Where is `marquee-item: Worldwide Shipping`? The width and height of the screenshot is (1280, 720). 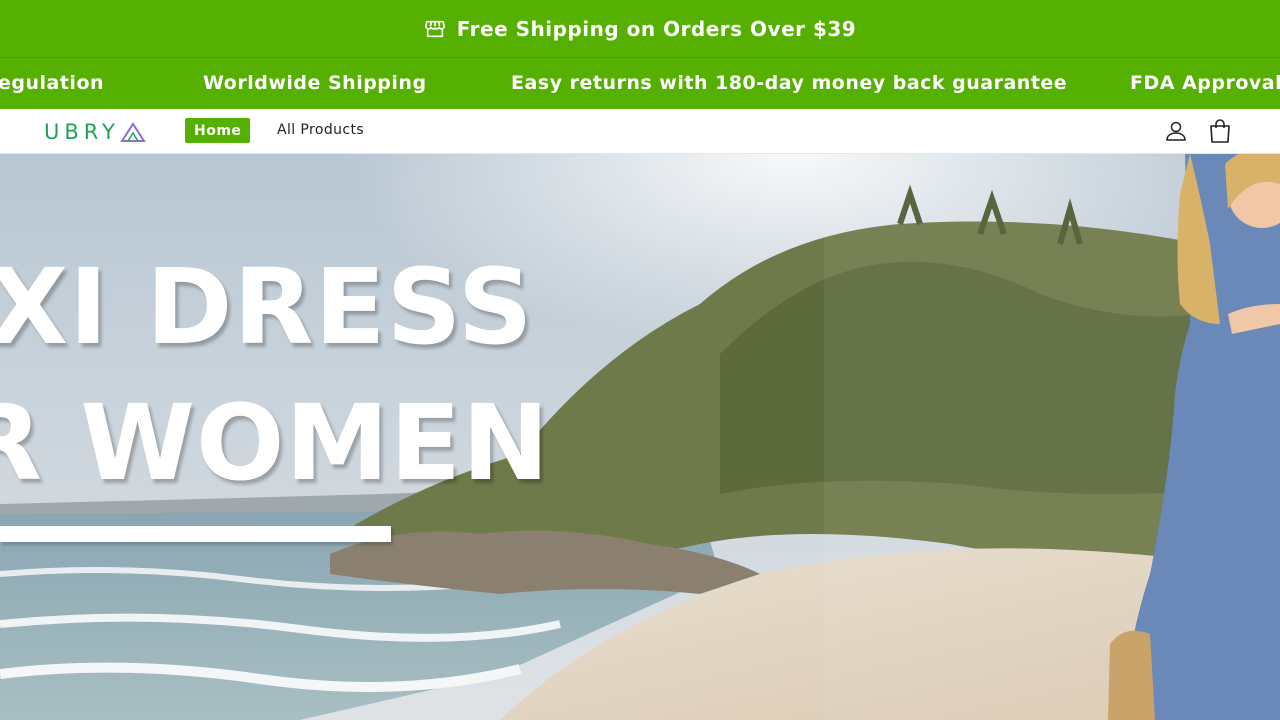
marquee-item: Worldwide Shipping is located at coordinates (315, 83).